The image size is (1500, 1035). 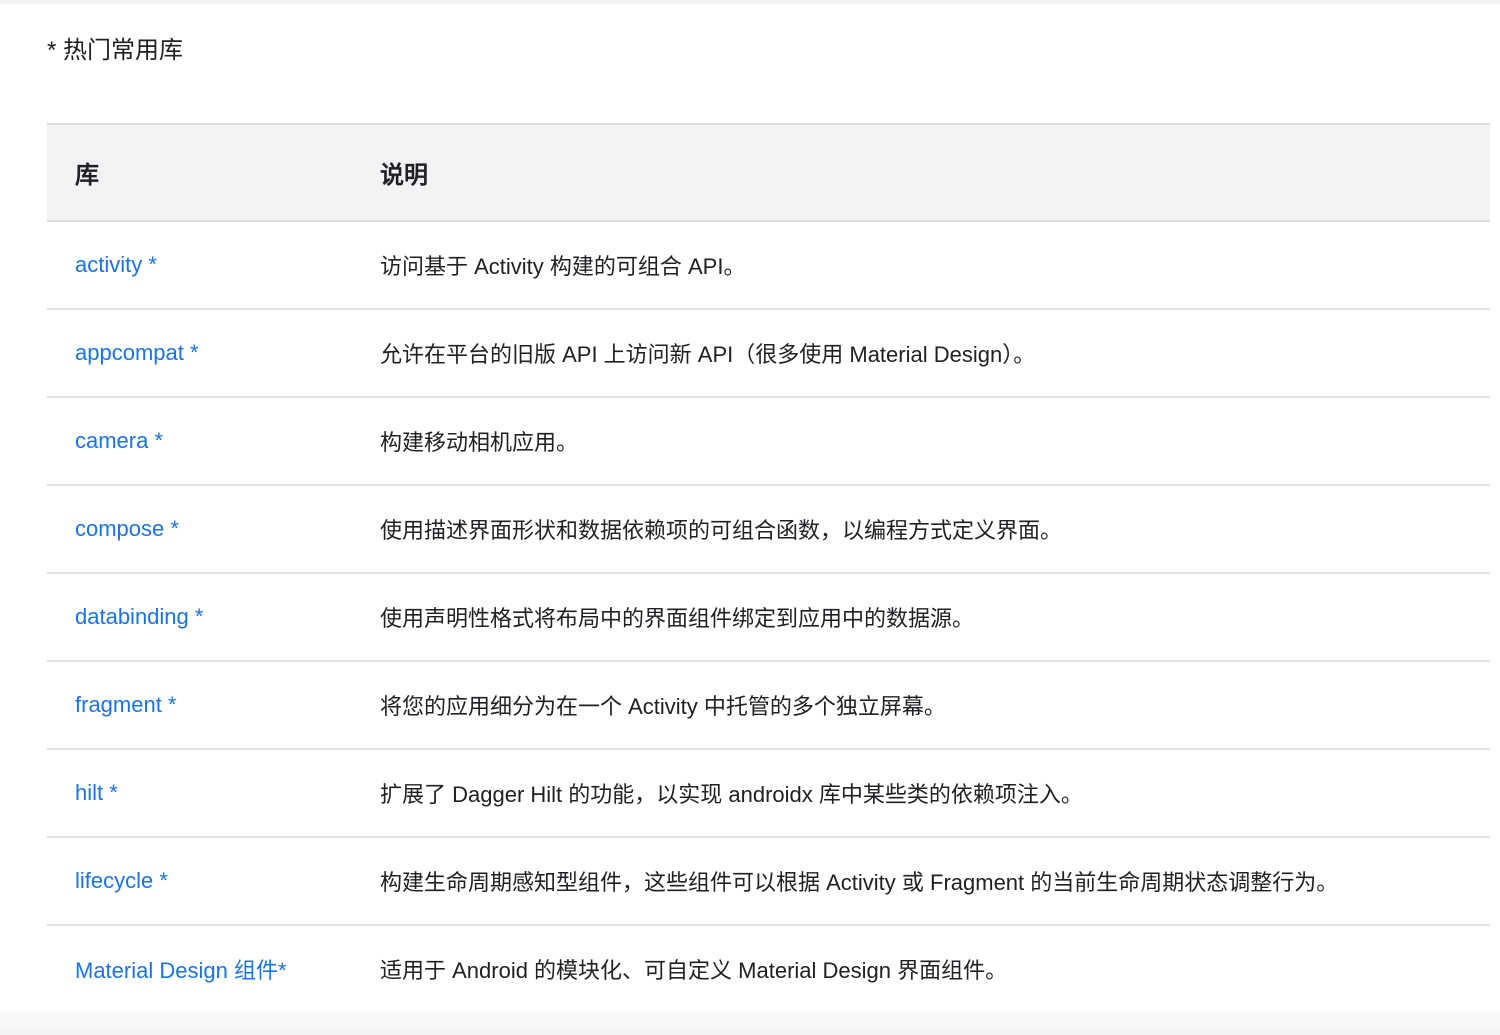 I want to click on library-link: hilt *, so click(x=96, y=792).